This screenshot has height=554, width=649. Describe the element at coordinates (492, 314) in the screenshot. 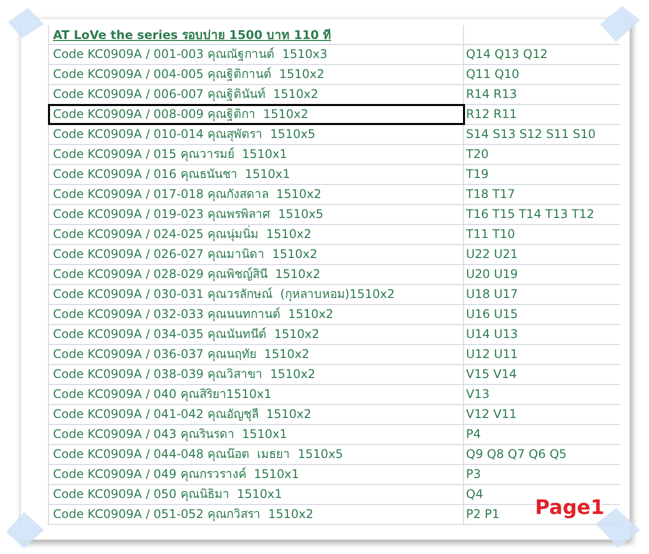

I see `table-cell-text: U16 U15` at that location.